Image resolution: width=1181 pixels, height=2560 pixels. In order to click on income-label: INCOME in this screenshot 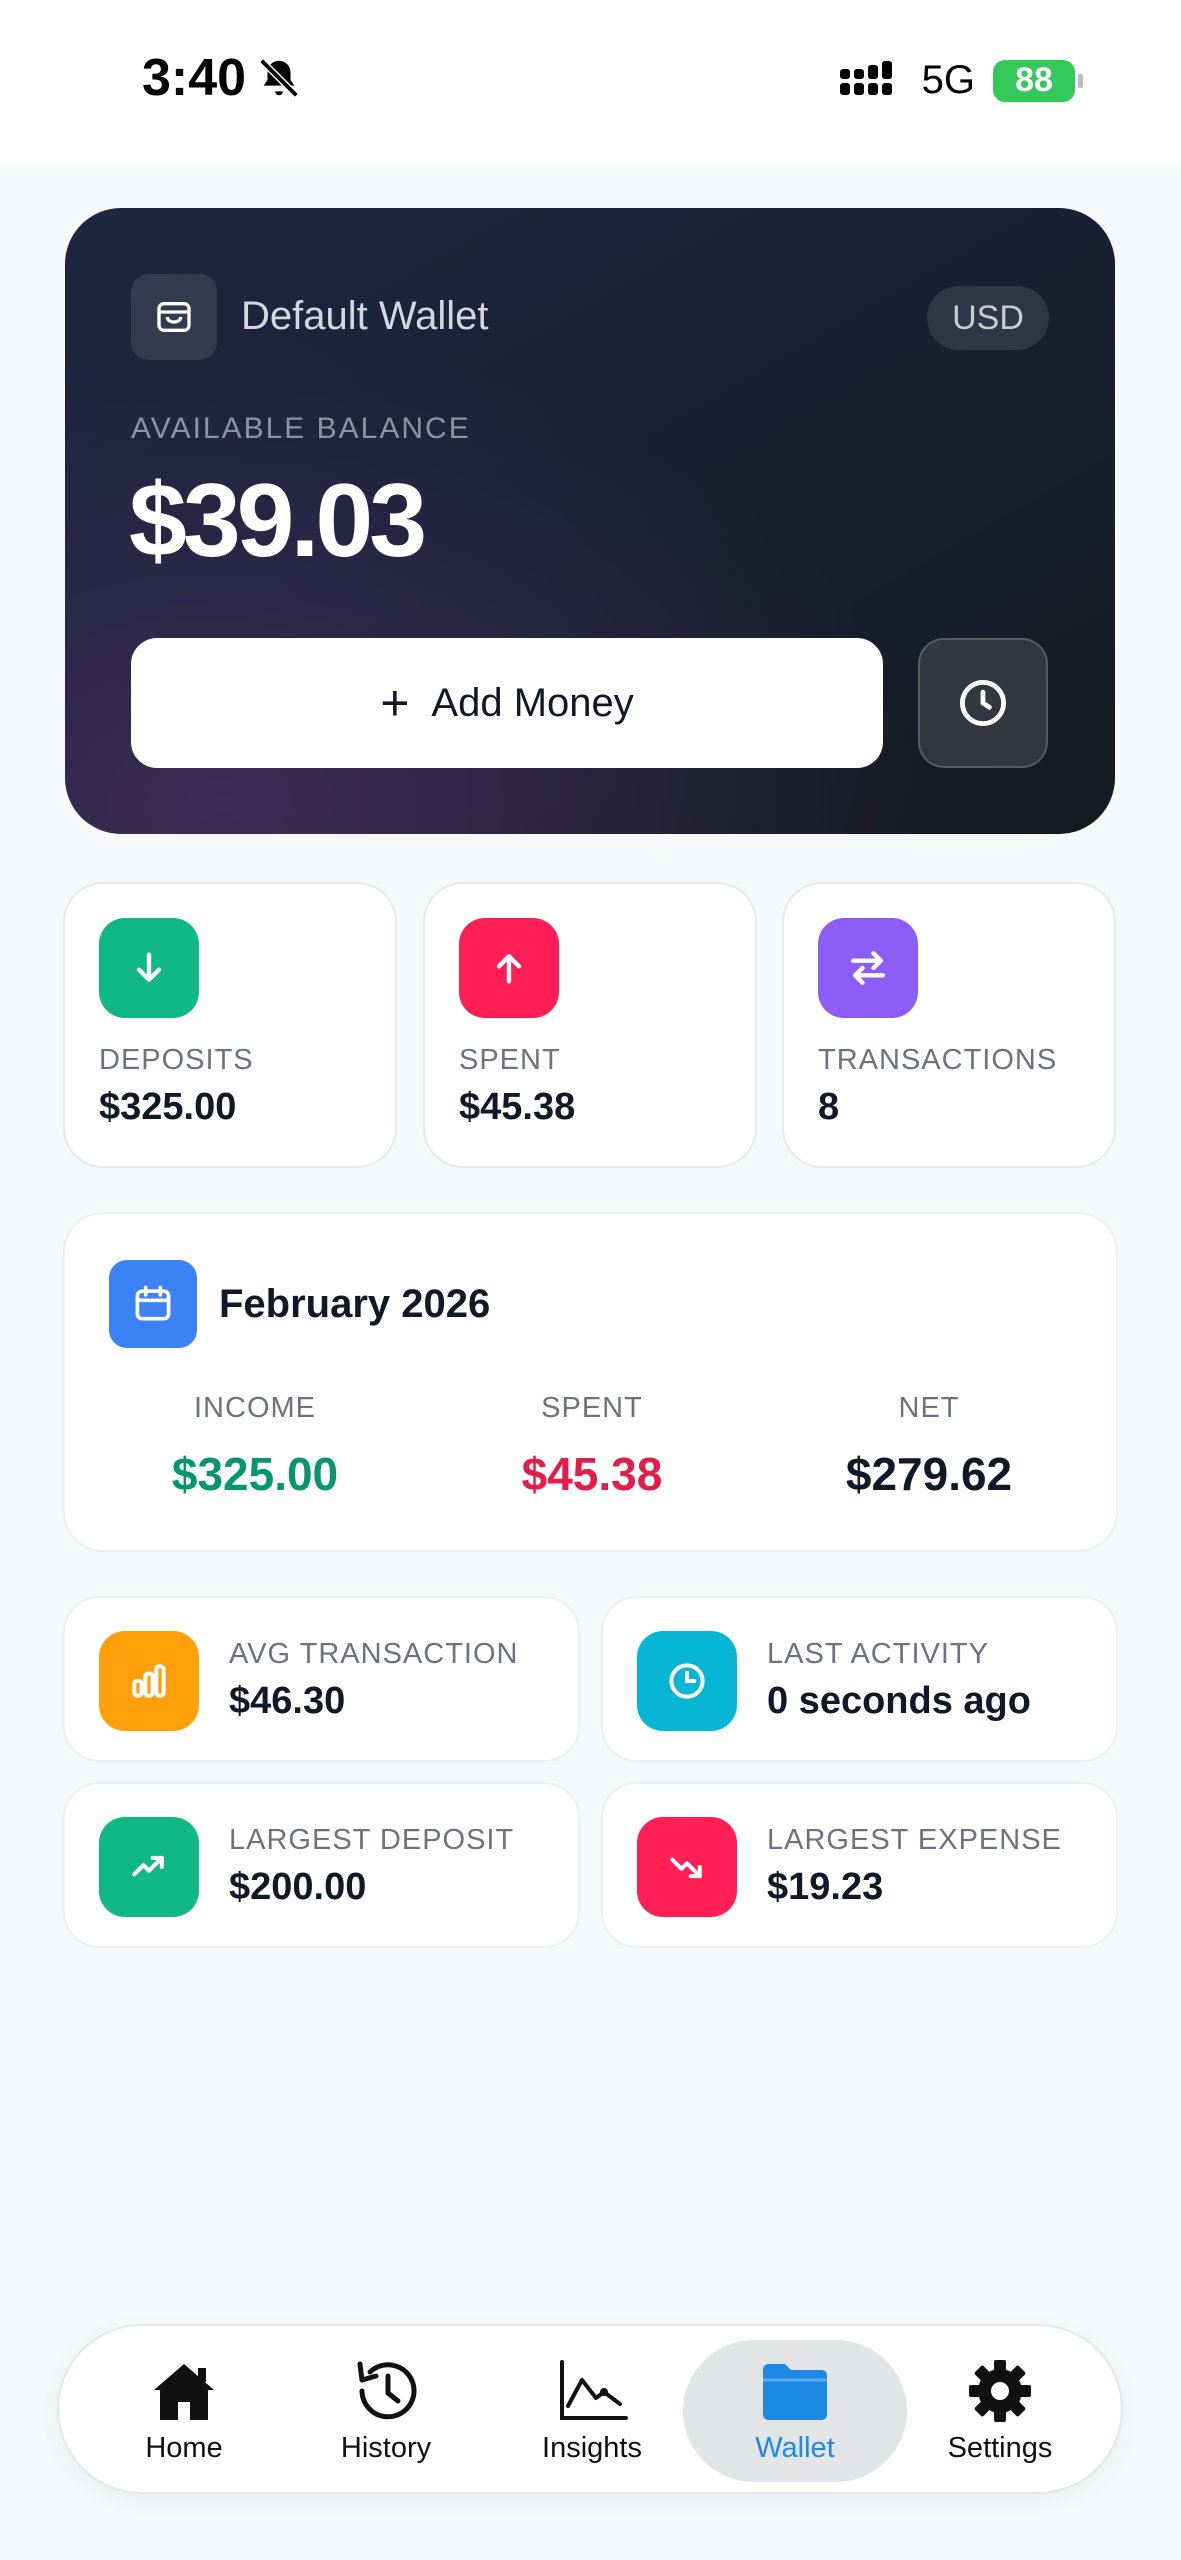, I will do `click(255, 1408)`.